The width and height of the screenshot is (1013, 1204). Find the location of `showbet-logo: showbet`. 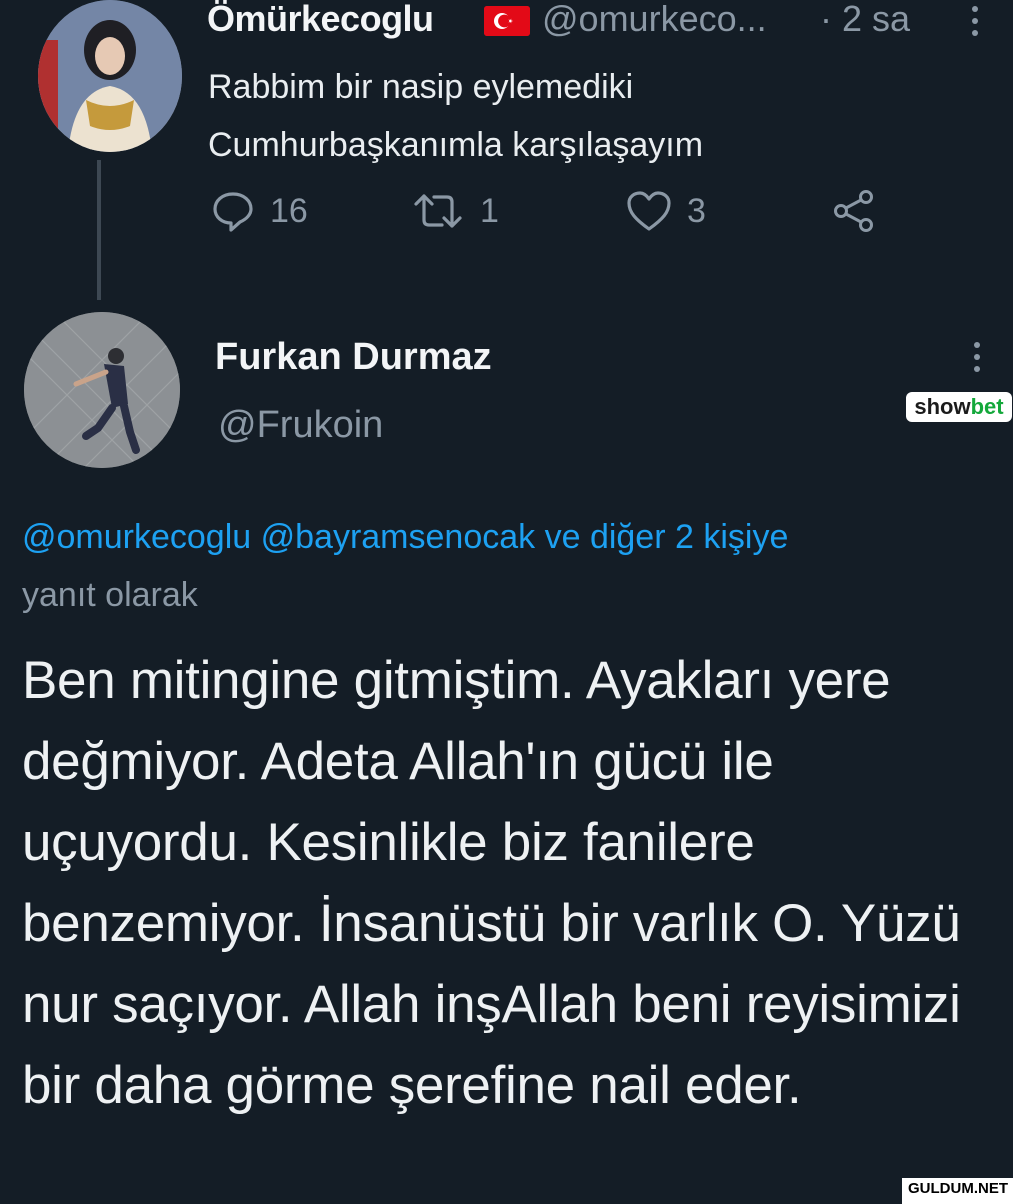

showbet-logo: showbet is located at coordinates (959, 407).